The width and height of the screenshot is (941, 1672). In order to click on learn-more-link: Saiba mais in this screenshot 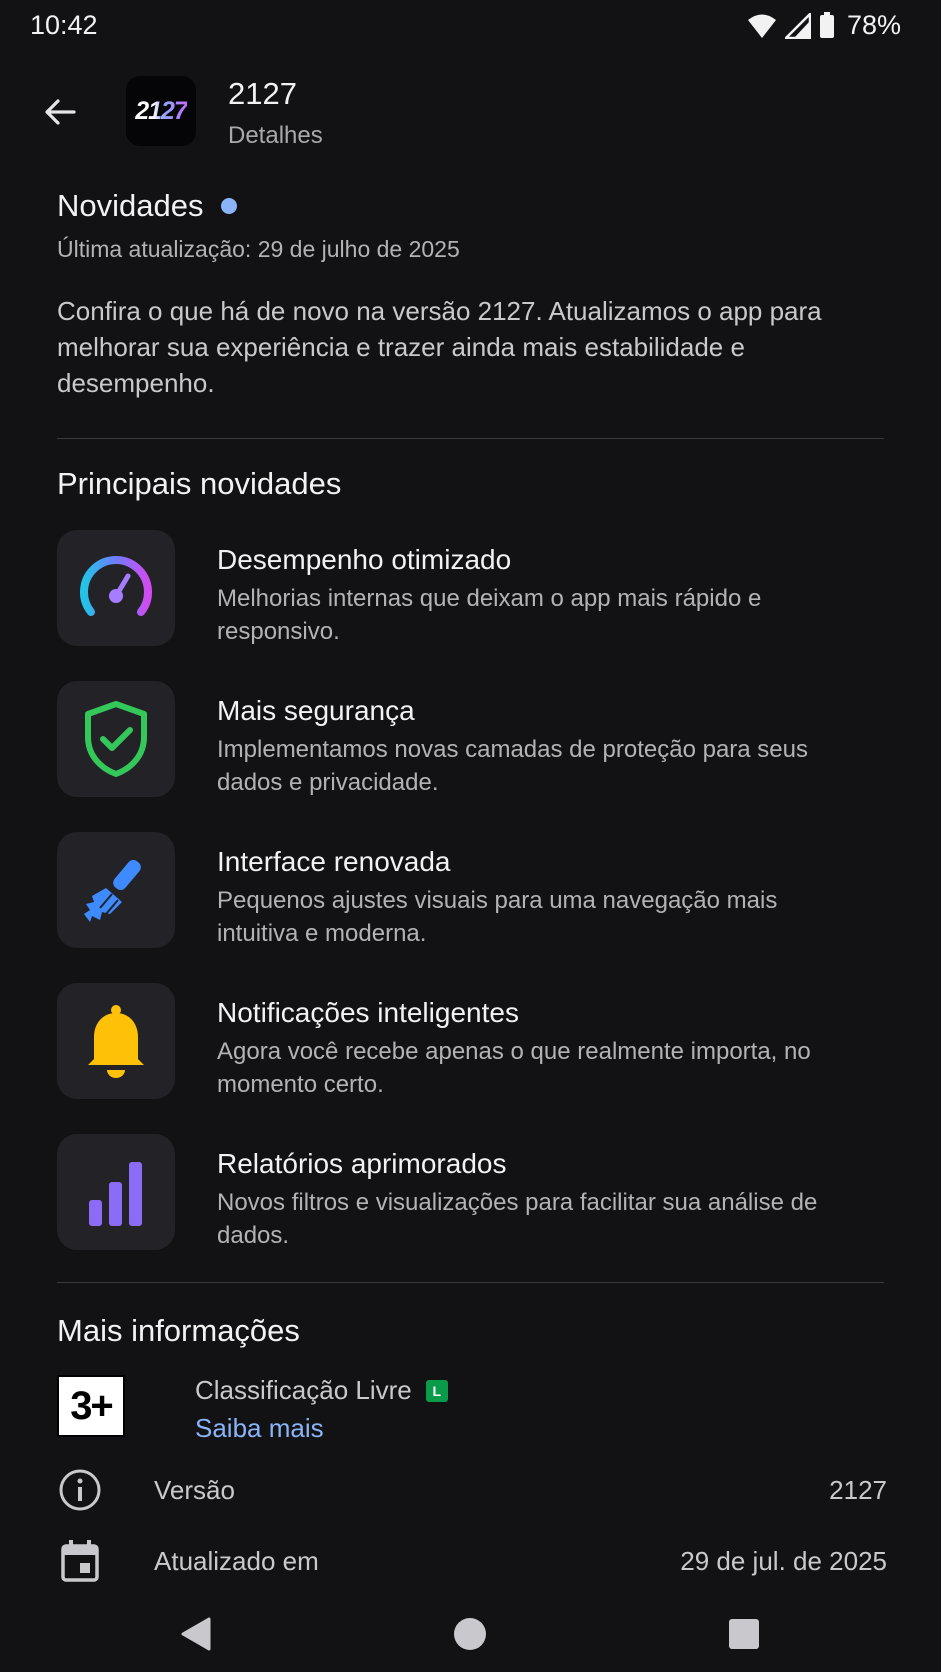, I will do `click(259, 1428)`.